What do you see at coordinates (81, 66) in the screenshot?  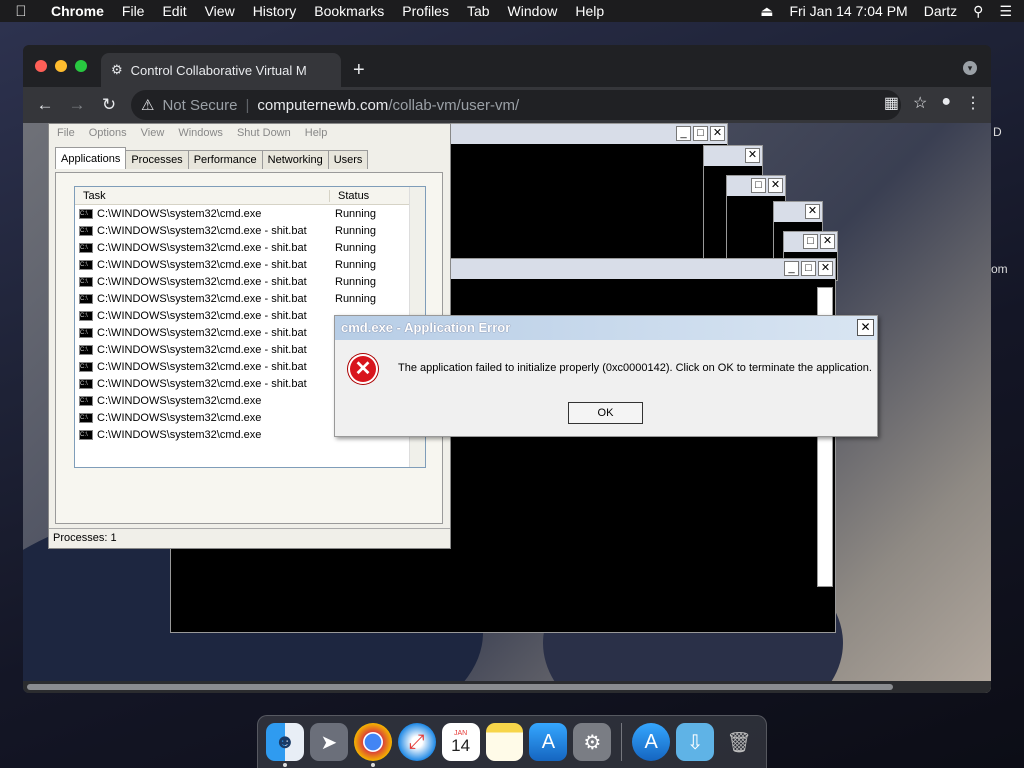 I see `zoom-window-button` at bounding box center [81, 66].